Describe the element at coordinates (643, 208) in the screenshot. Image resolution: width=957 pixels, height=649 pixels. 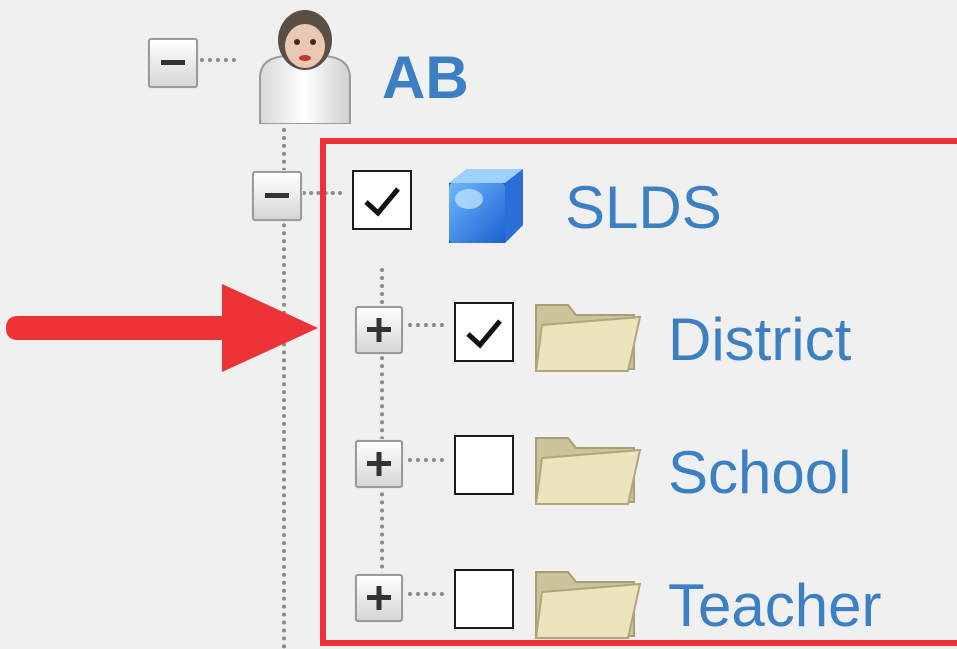
I see `tree-label-slds: SLDS` at that location.